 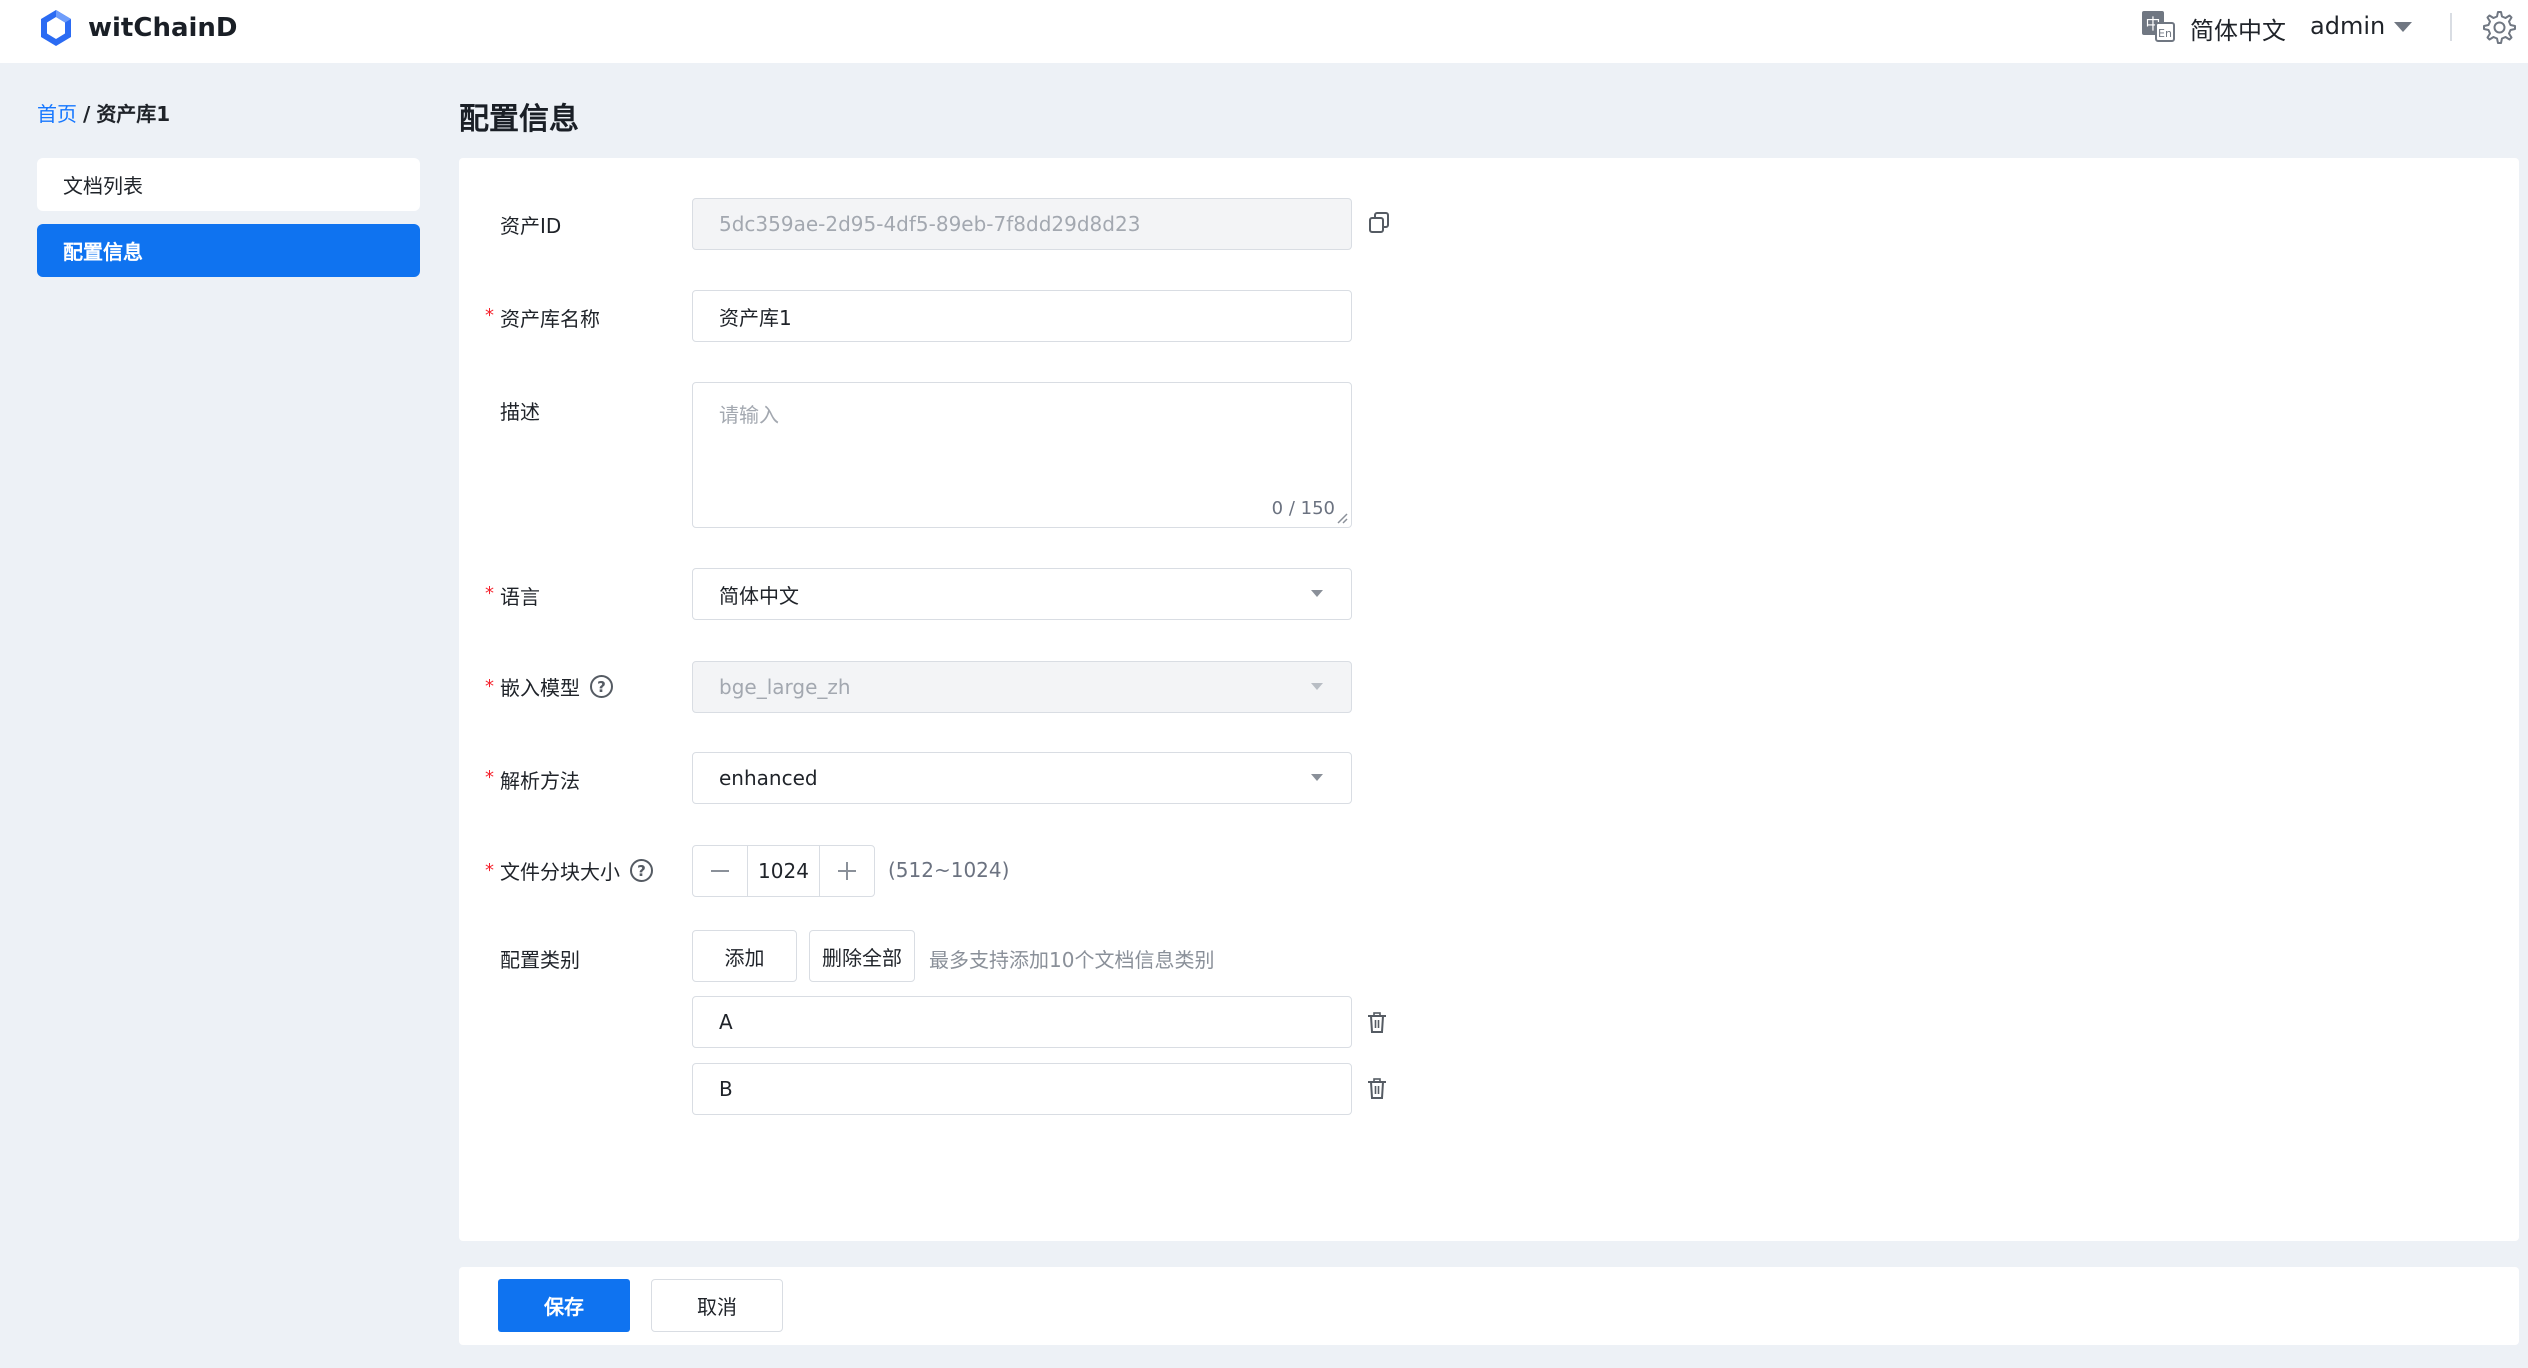 What do you see at coordinates (1022, 1089) in the screenshot?
I see `category-input: B` at bounding box center [1022, 1089].